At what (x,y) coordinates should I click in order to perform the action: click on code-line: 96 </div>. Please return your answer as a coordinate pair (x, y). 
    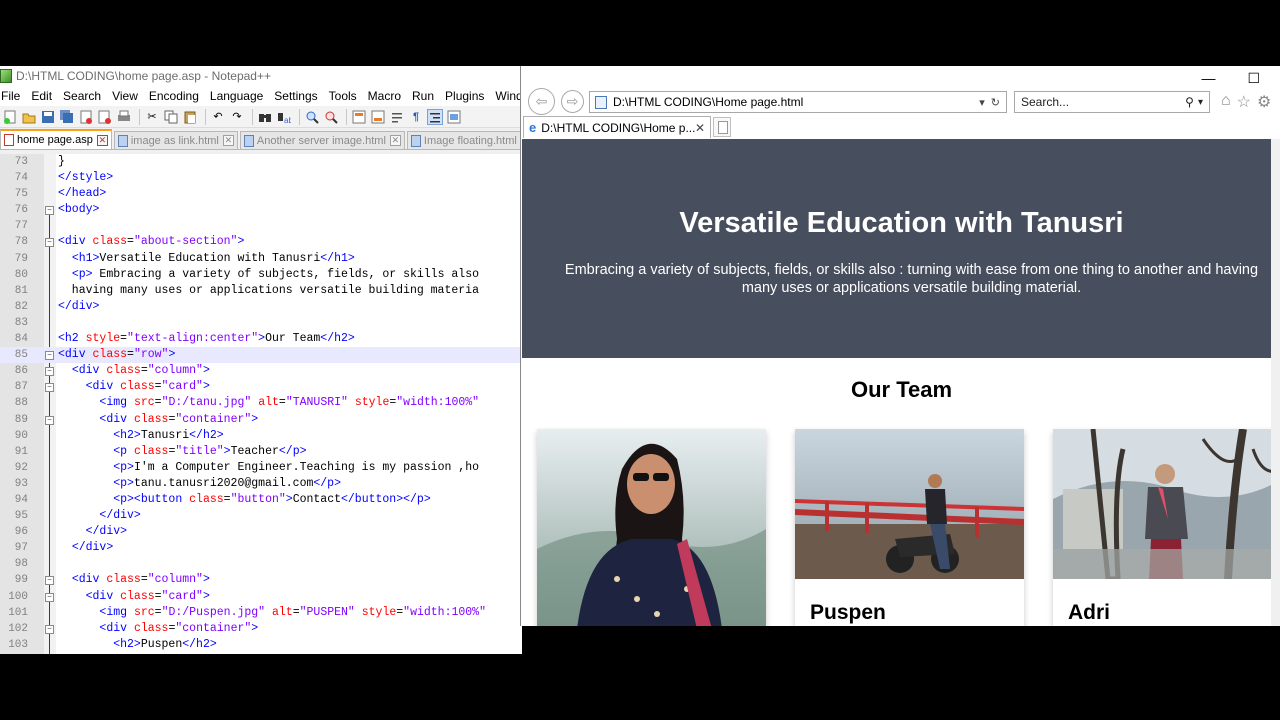
    Looking at the image, I should click on (261, 532).